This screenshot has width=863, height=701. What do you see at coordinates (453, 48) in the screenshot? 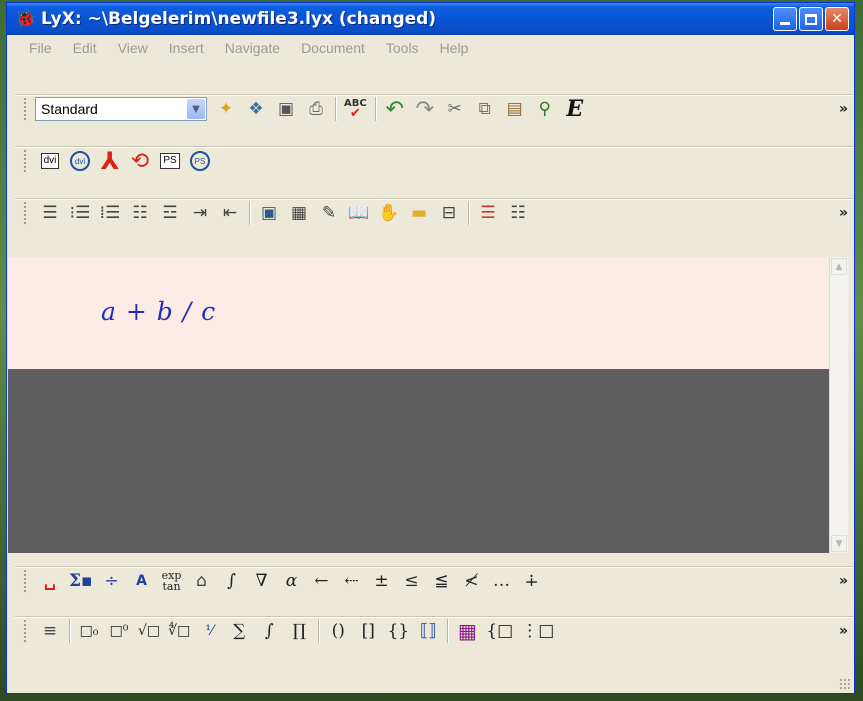
I see `menu-help: Help` at bounding box center [453, 48].